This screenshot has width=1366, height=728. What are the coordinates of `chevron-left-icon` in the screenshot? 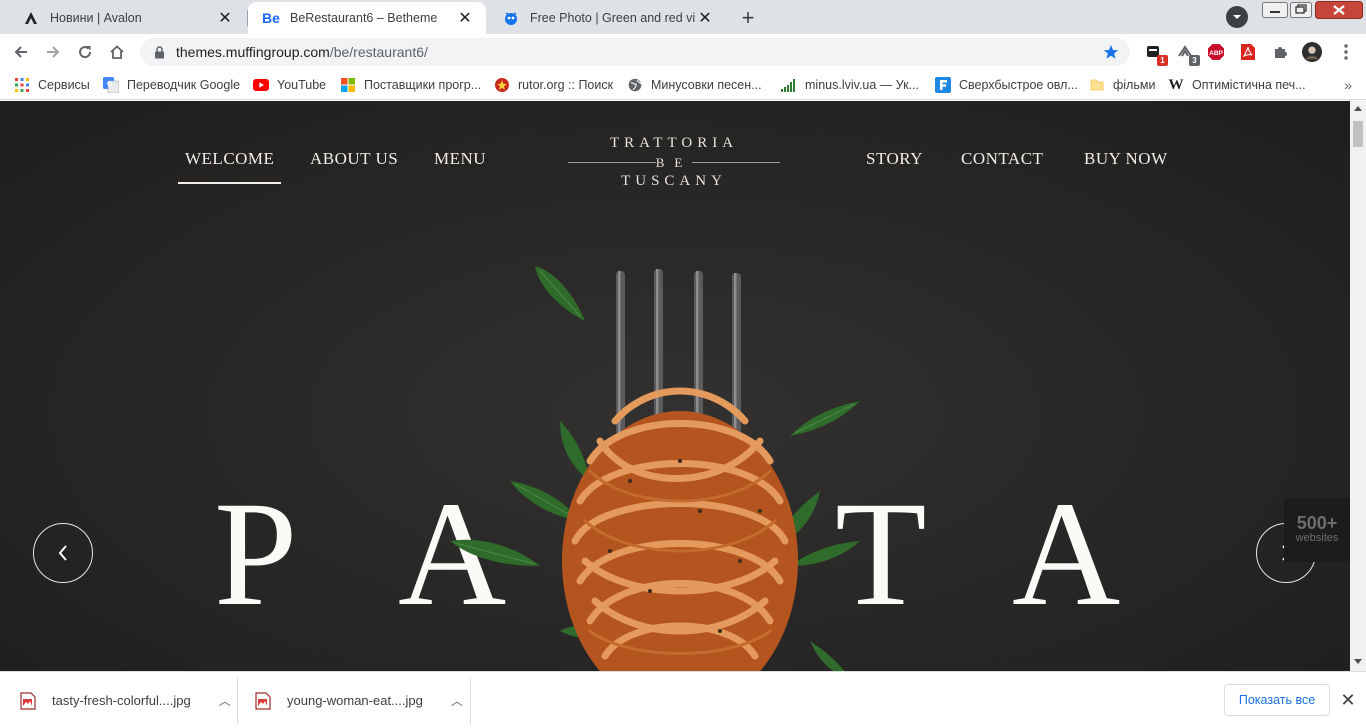 It's located at (62, 553).